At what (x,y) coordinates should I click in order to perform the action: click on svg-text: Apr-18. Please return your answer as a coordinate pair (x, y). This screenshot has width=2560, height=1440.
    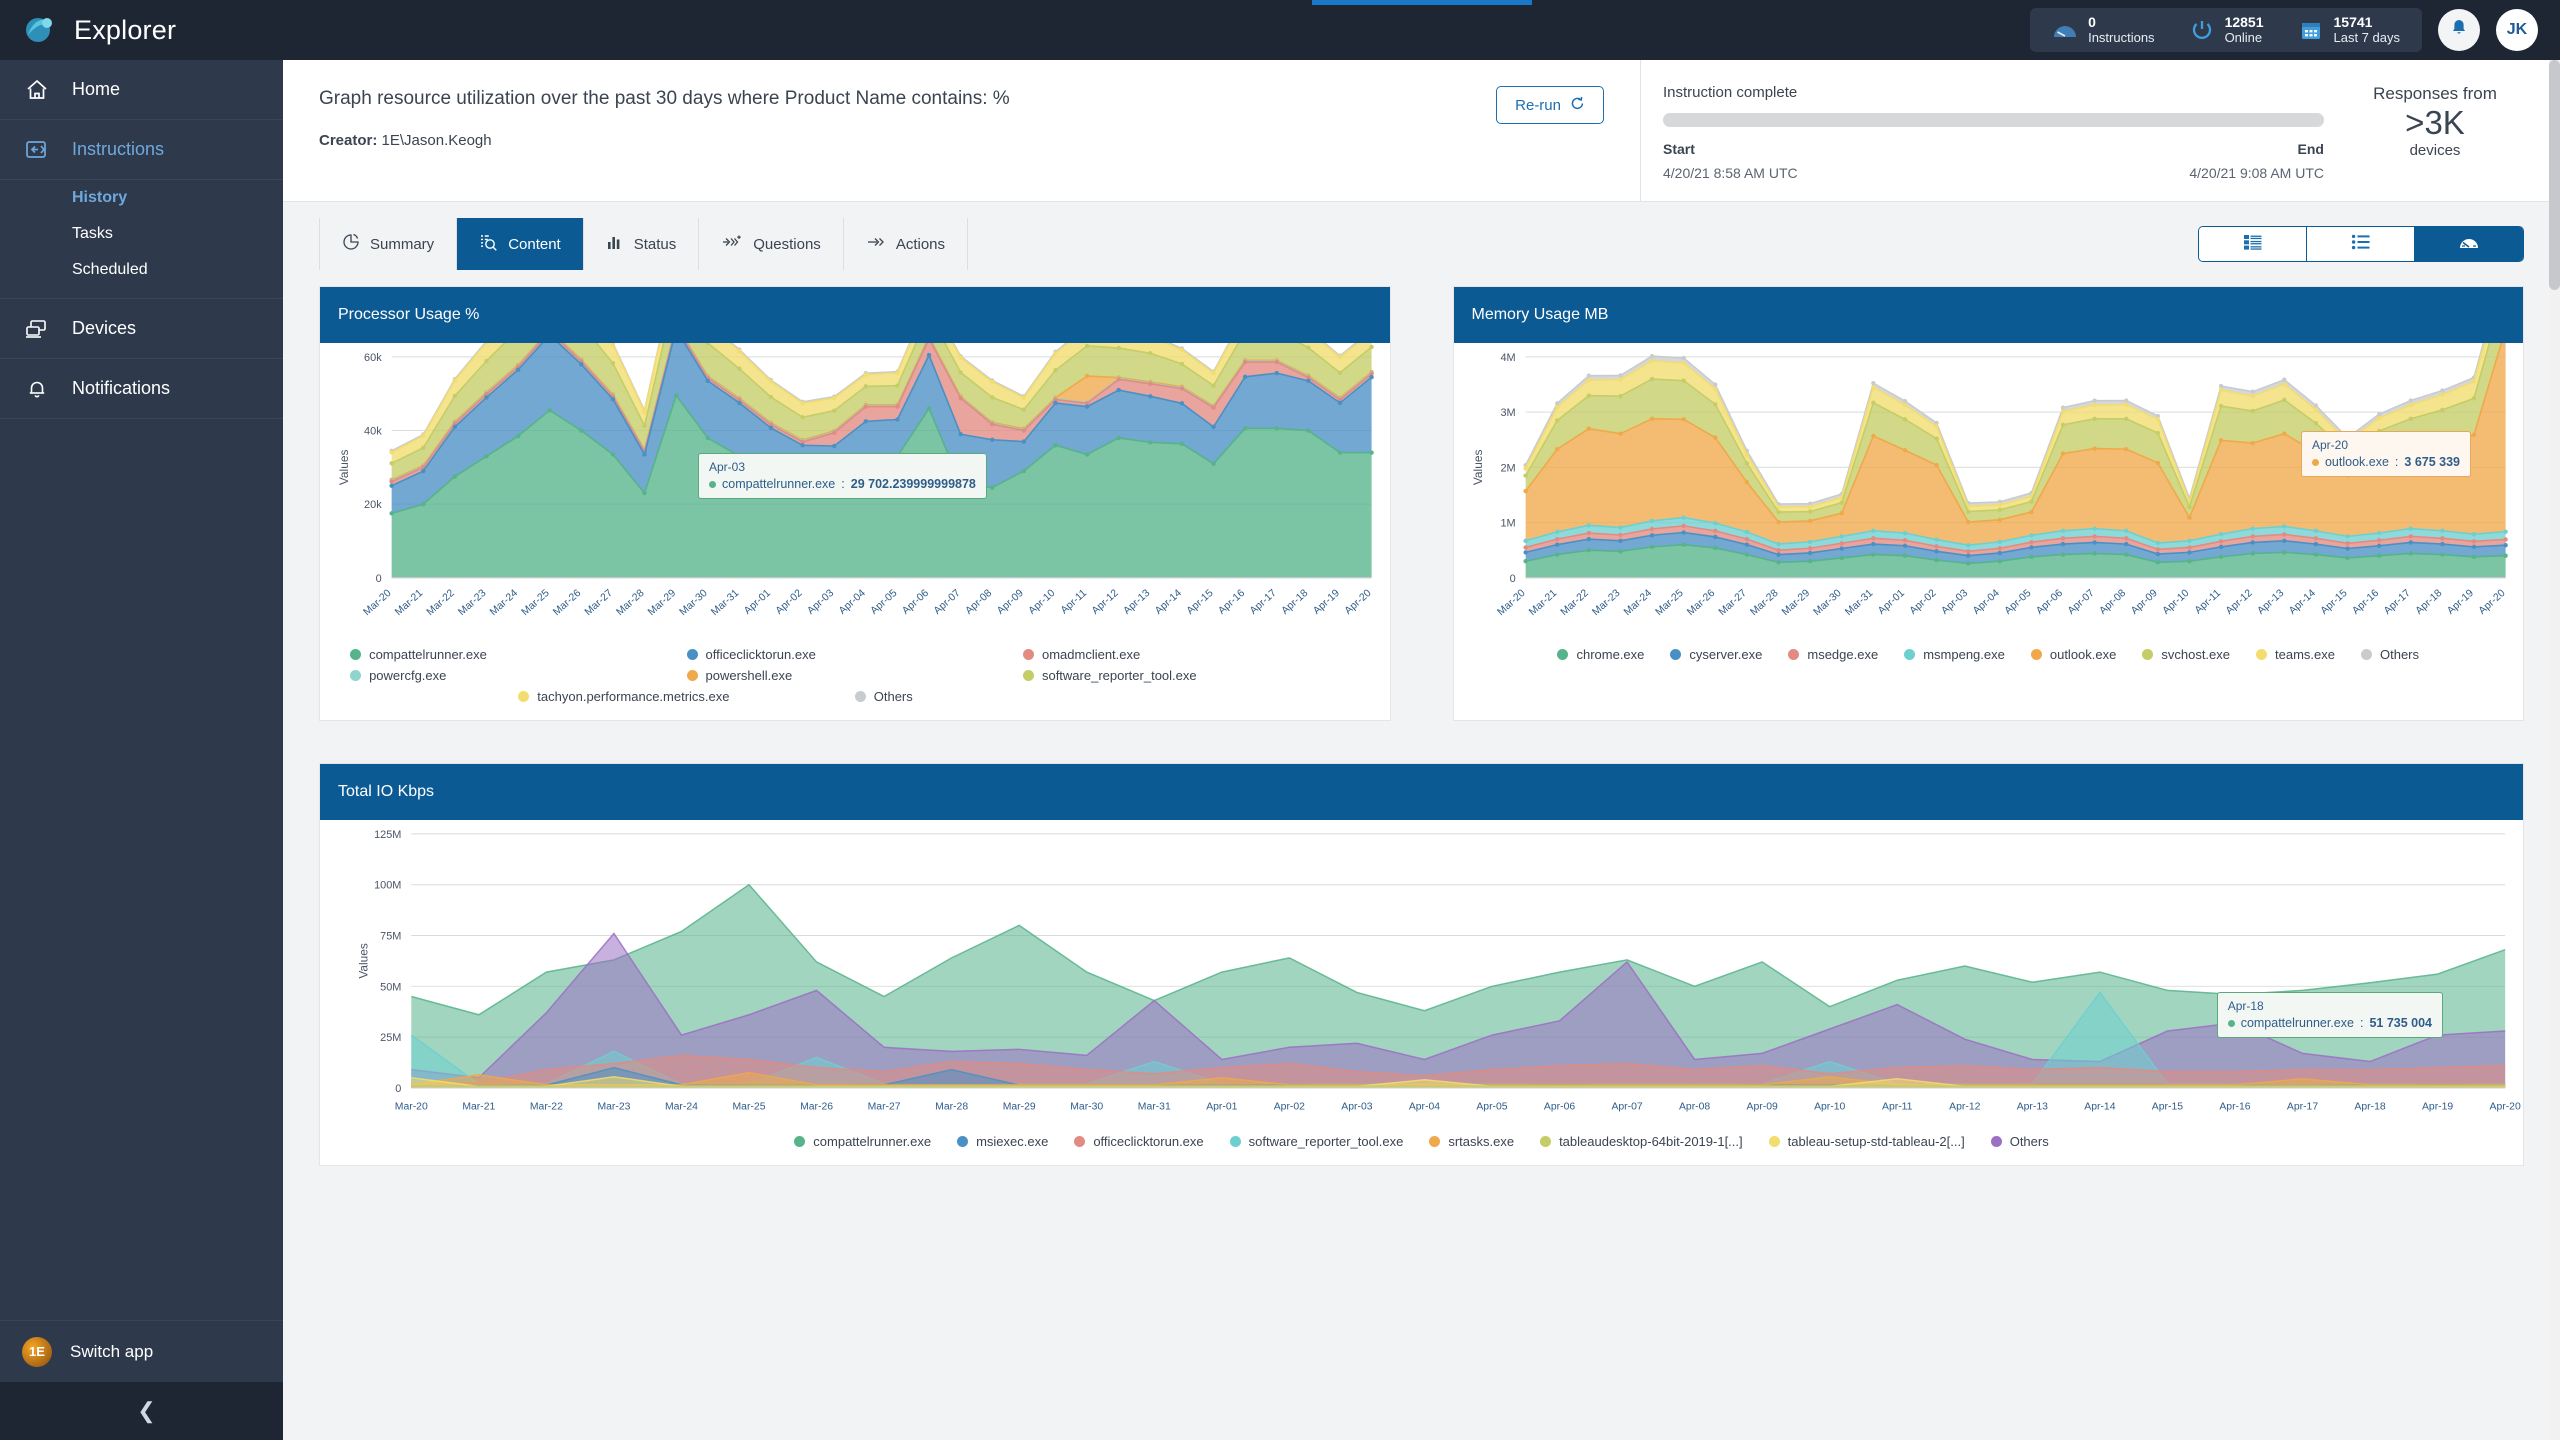
    Looking at the image, I should click on (1295, 602).